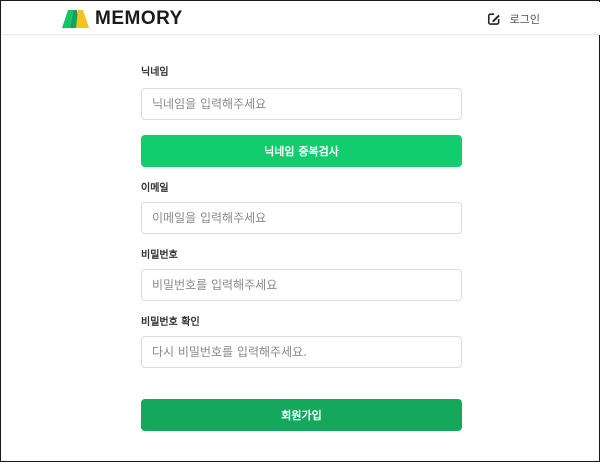 This screenshot has width=600, height=462. What do you see at coordinates (493, 19) in the screenshot?
I see `edit-icon` at bounding box center [493, 19].